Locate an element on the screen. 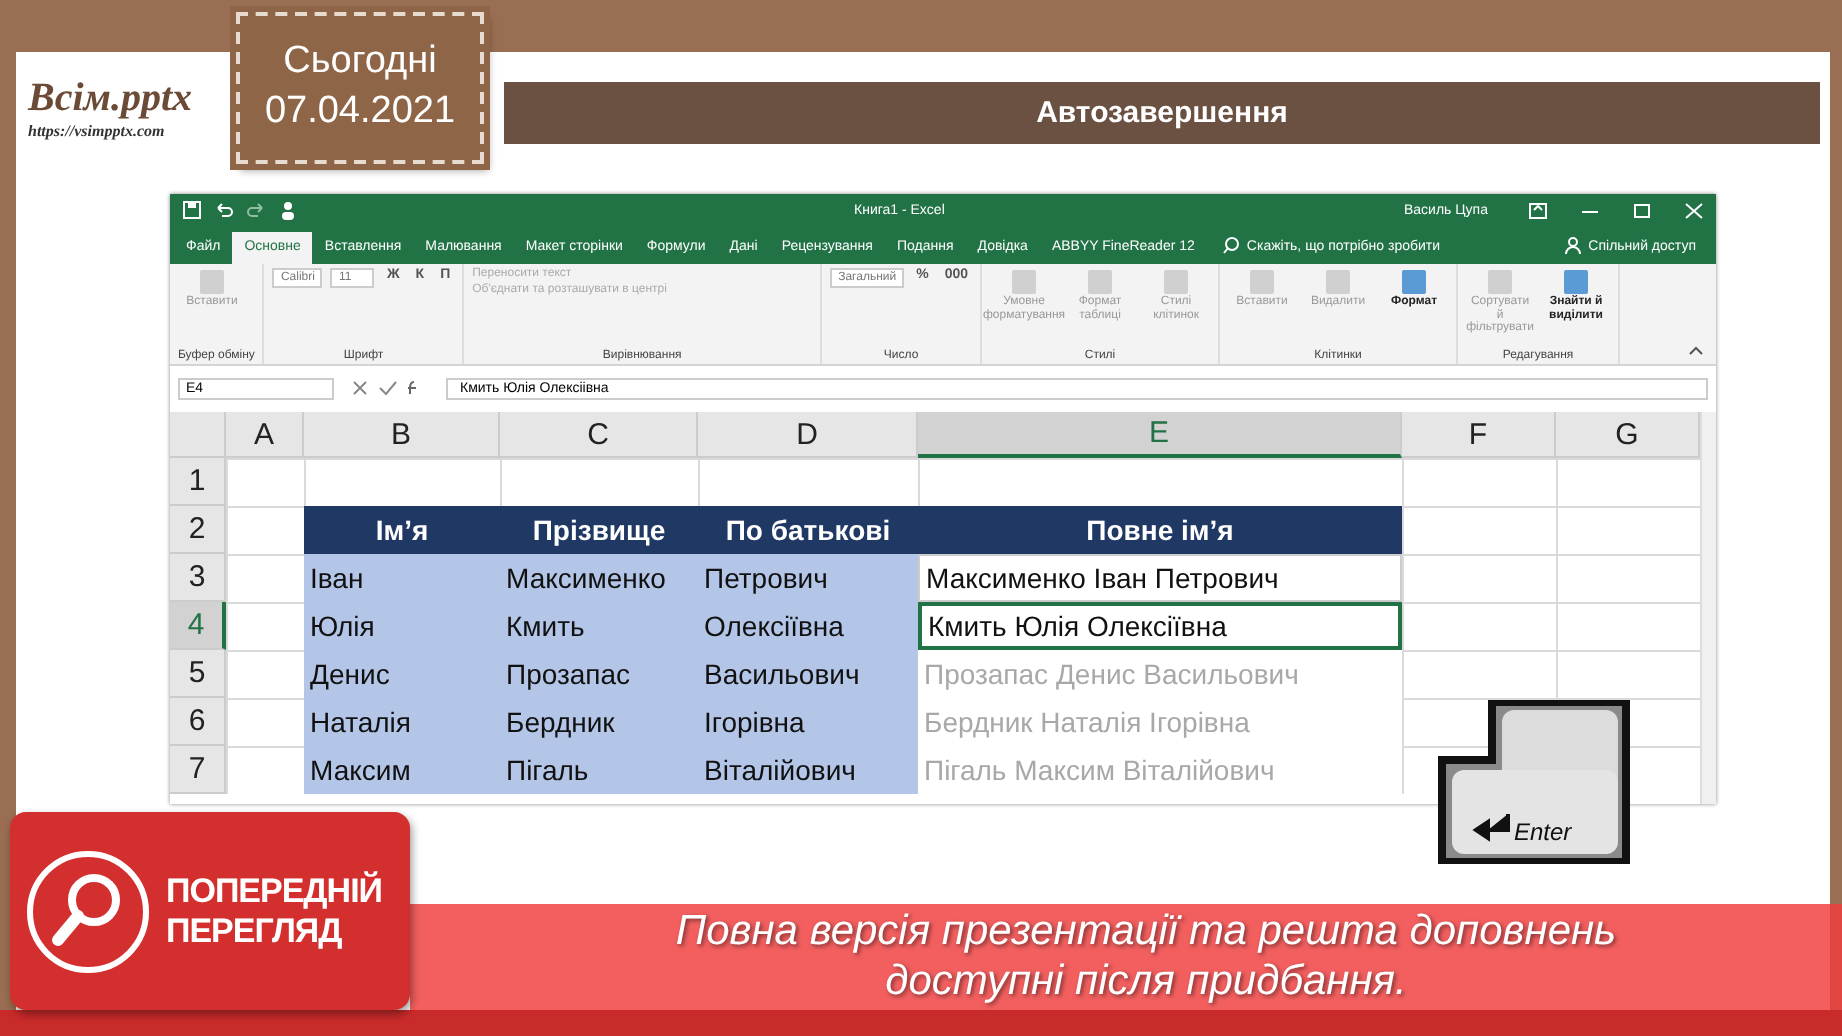 The width and height of the screenshot is (1842, 1036). save-icon is located at coordinates (192, 210).